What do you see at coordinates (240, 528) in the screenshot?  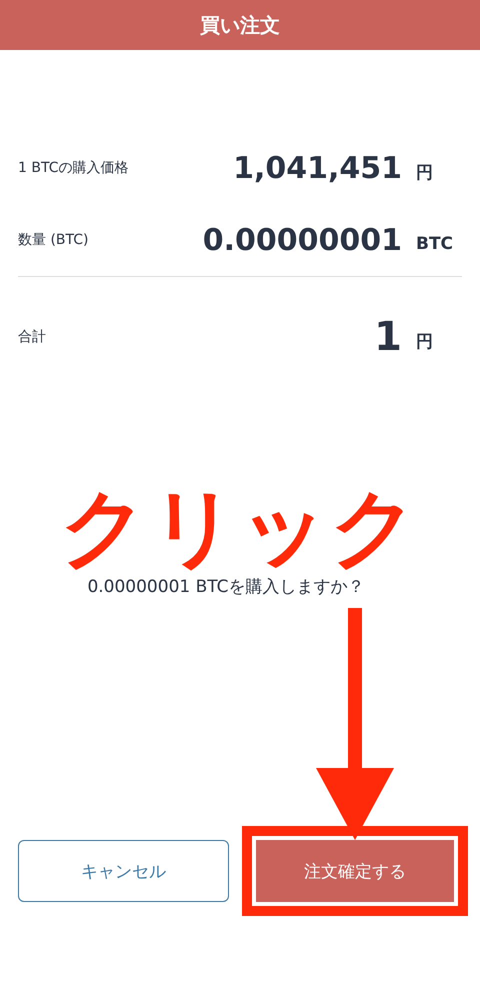 I see `annotation-text: クリック` at bounding box center [240, 528].